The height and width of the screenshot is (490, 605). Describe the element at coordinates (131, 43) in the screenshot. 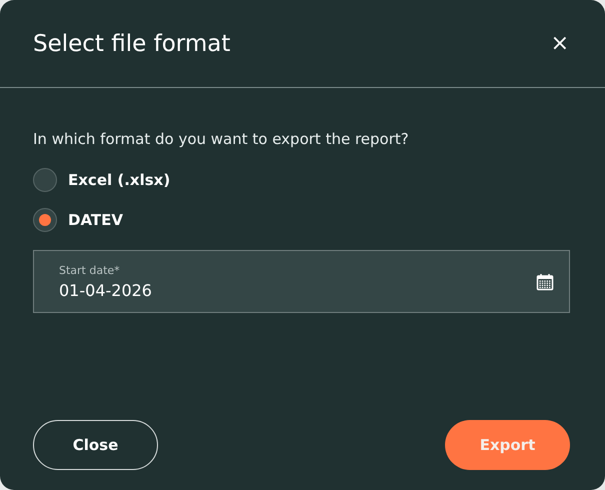

I see `dialog-title: Select file format` at that location.